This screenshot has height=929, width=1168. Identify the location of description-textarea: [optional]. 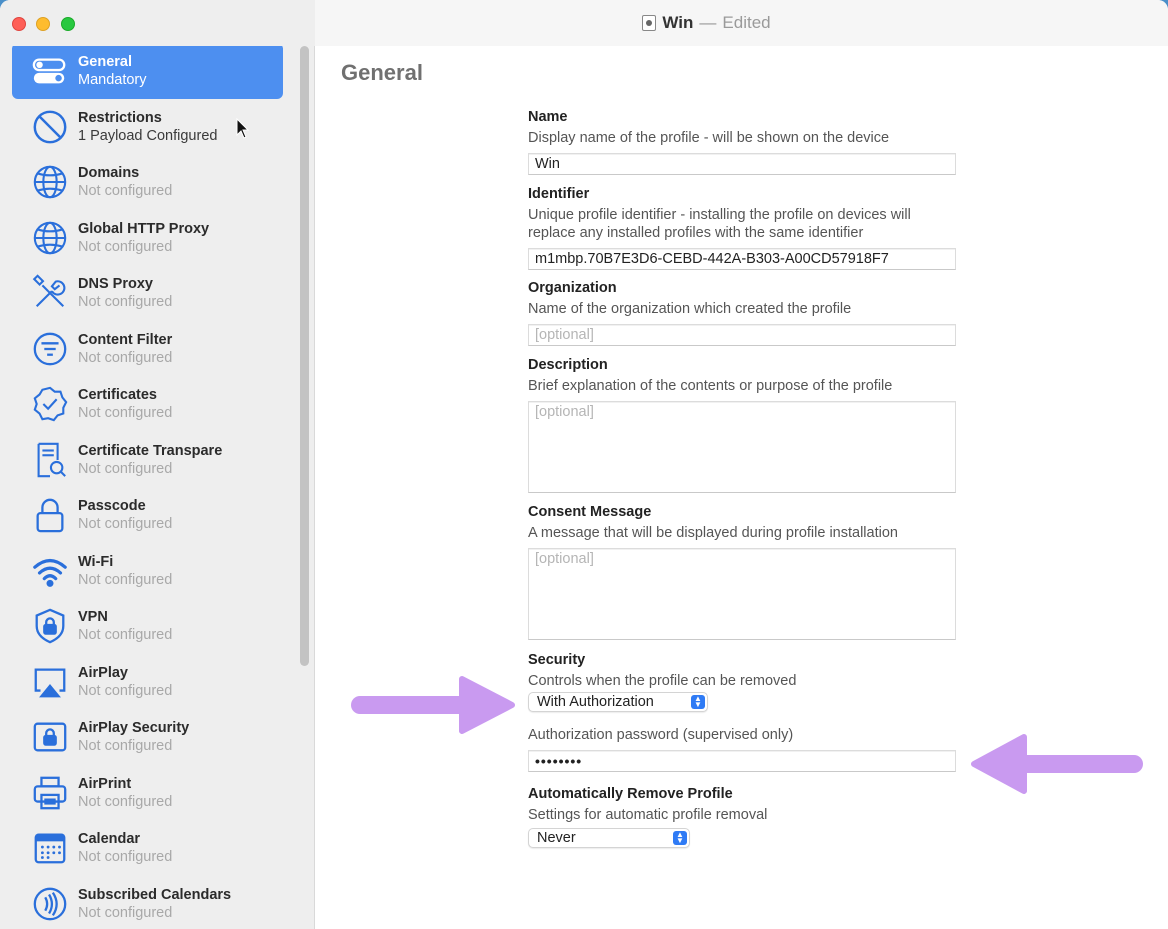
(742, 447).